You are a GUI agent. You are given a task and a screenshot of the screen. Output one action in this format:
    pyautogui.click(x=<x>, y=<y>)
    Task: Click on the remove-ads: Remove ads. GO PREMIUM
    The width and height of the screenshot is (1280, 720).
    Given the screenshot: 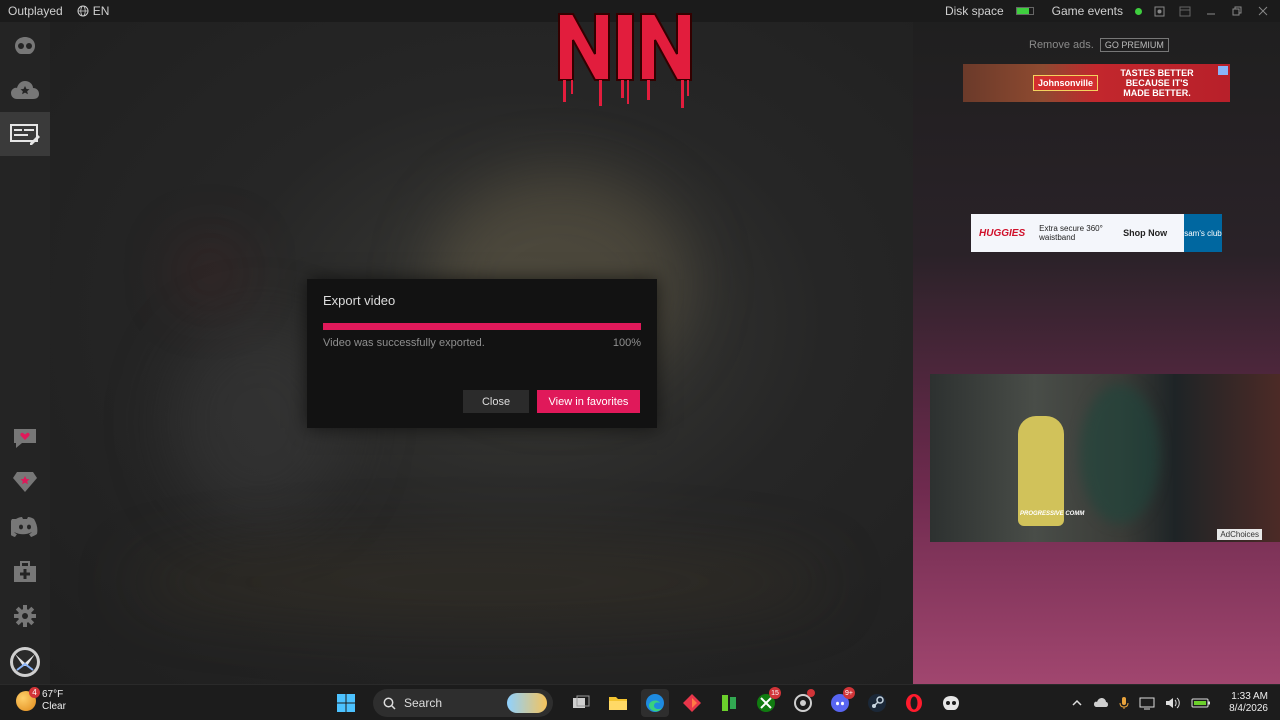 What is the action you would take?
    pyautogui.click(x=1099, y=45)
    